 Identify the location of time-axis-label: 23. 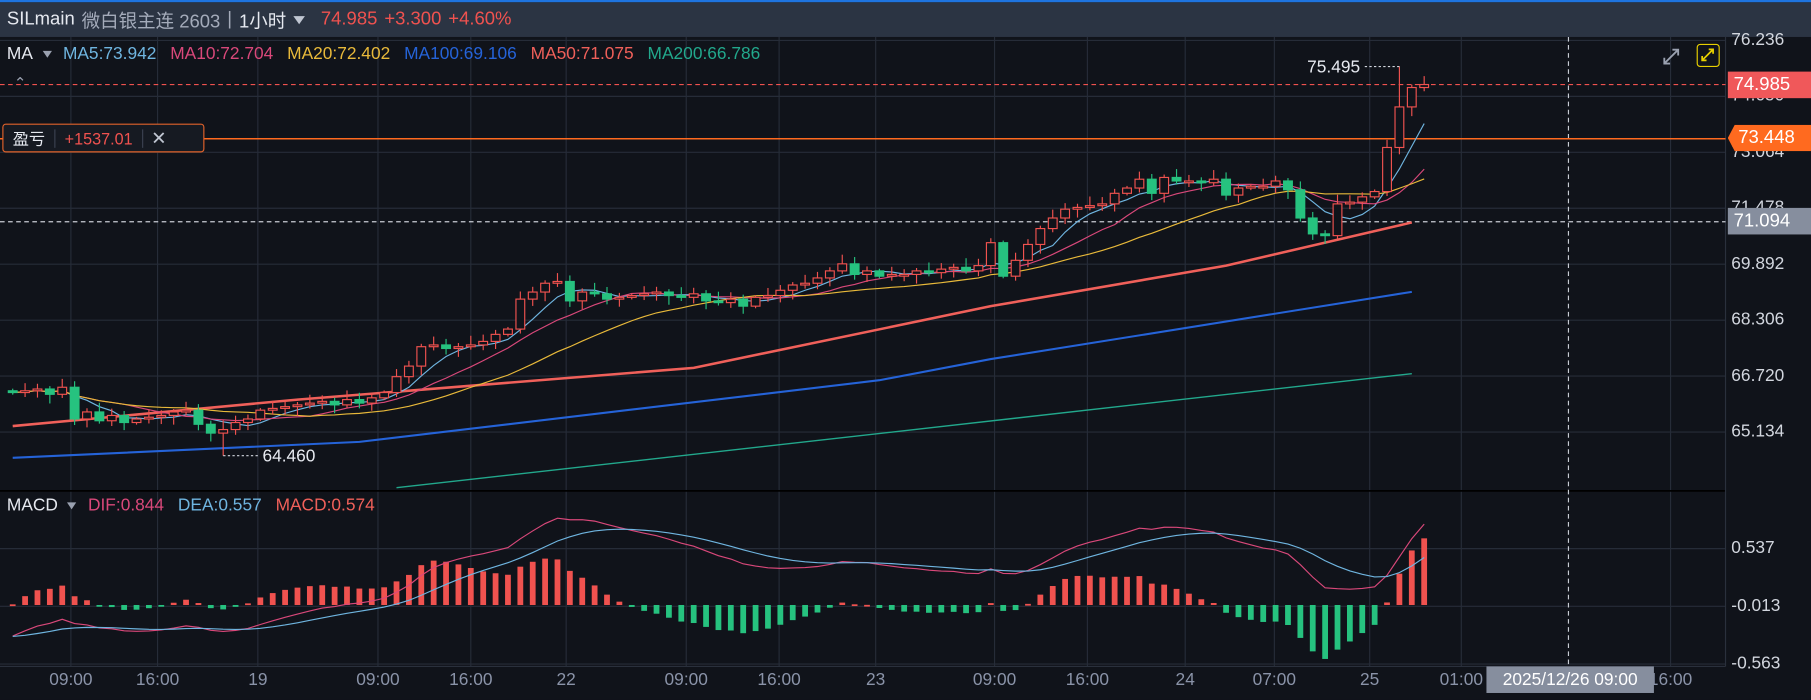
(876, 679).